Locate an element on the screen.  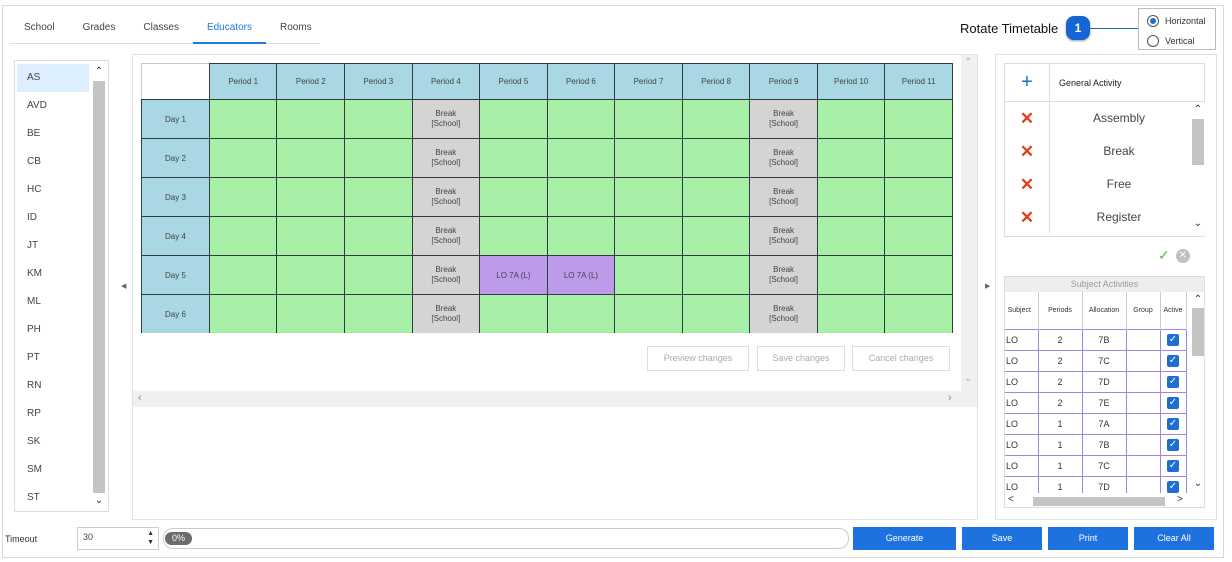
radio-vertical: Vertical is located at coordinates (1181, 40).